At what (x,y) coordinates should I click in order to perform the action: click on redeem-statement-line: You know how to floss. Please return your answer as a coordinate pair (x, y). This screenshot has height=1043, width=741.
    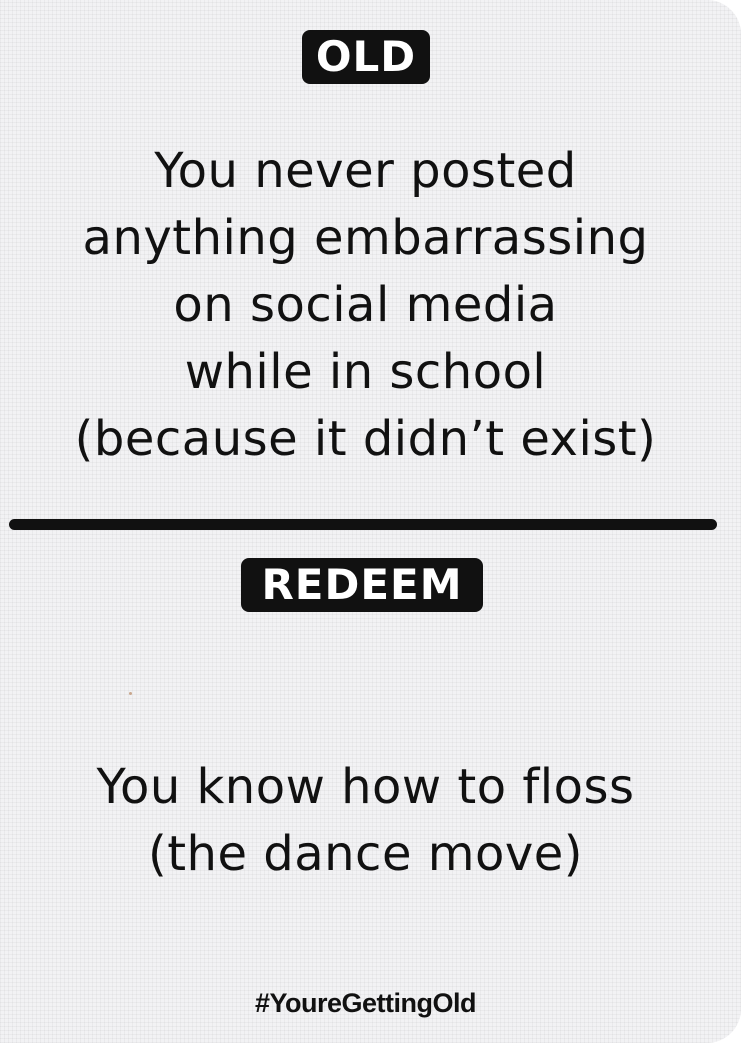
    Looking at the image, I should click on (365, 787).